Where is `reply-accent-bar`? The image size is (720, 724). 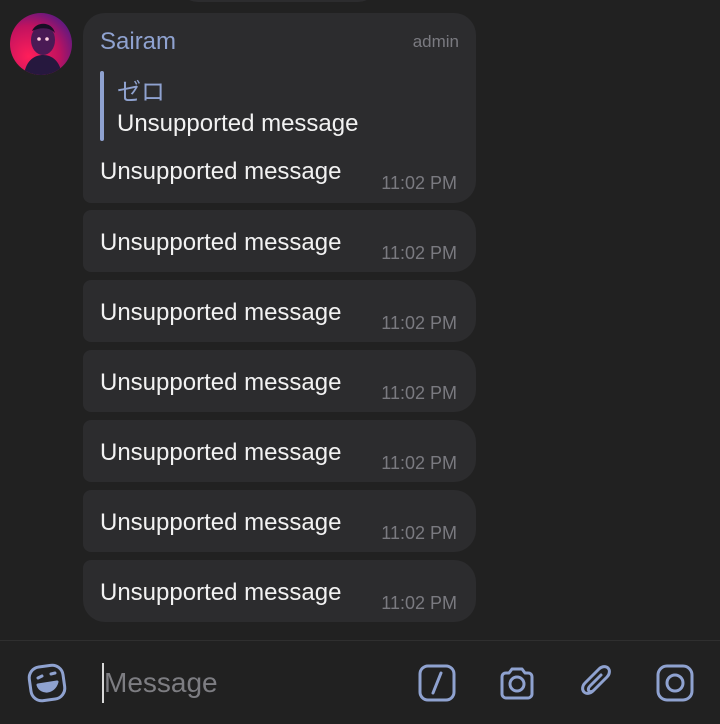
reply-accent-bar is located at coordinates (102, 106).